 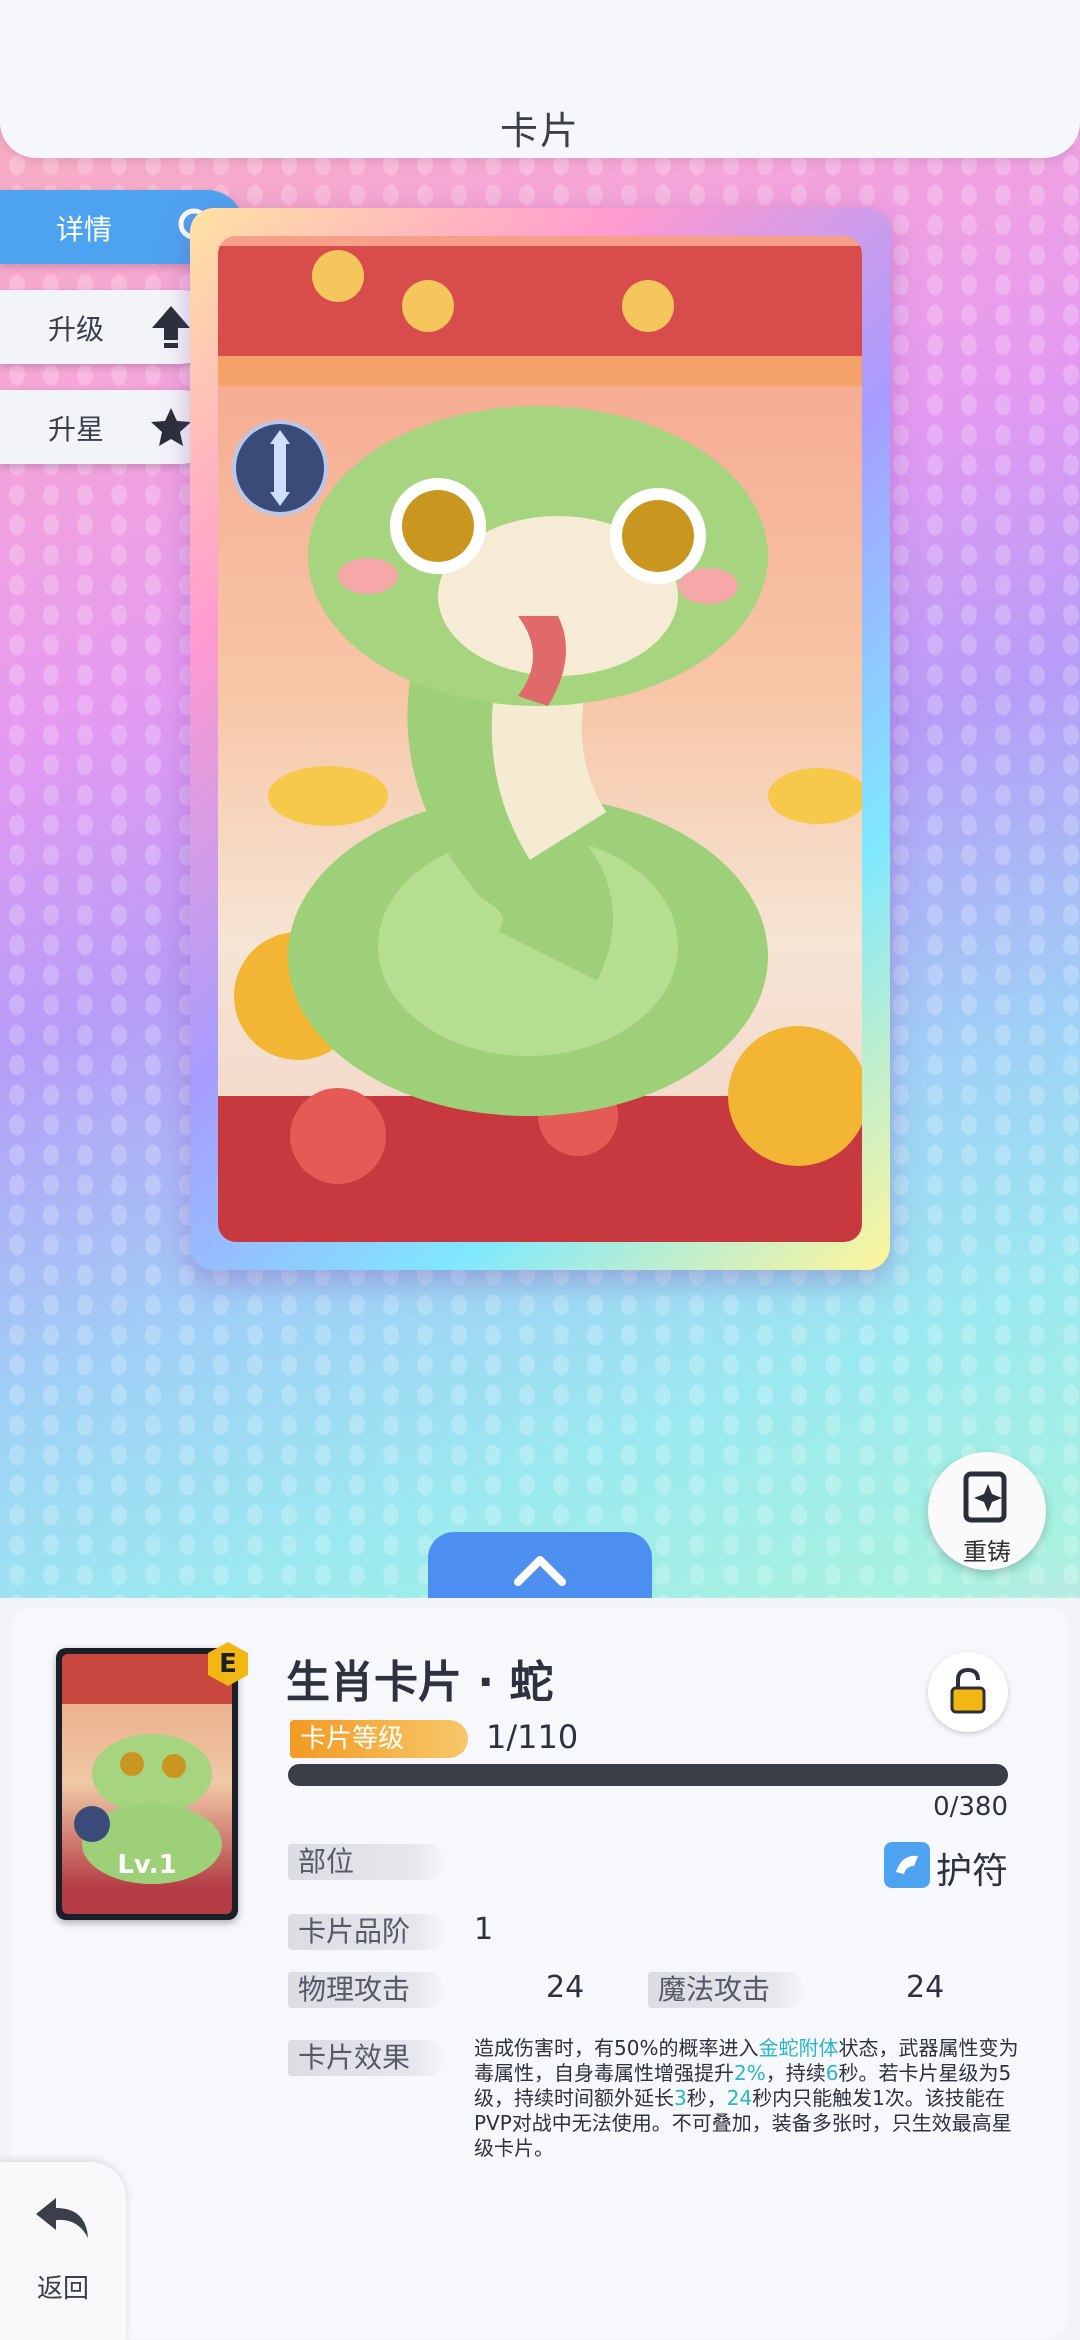 I want to click on star-icon, so click(x=171, y=427).